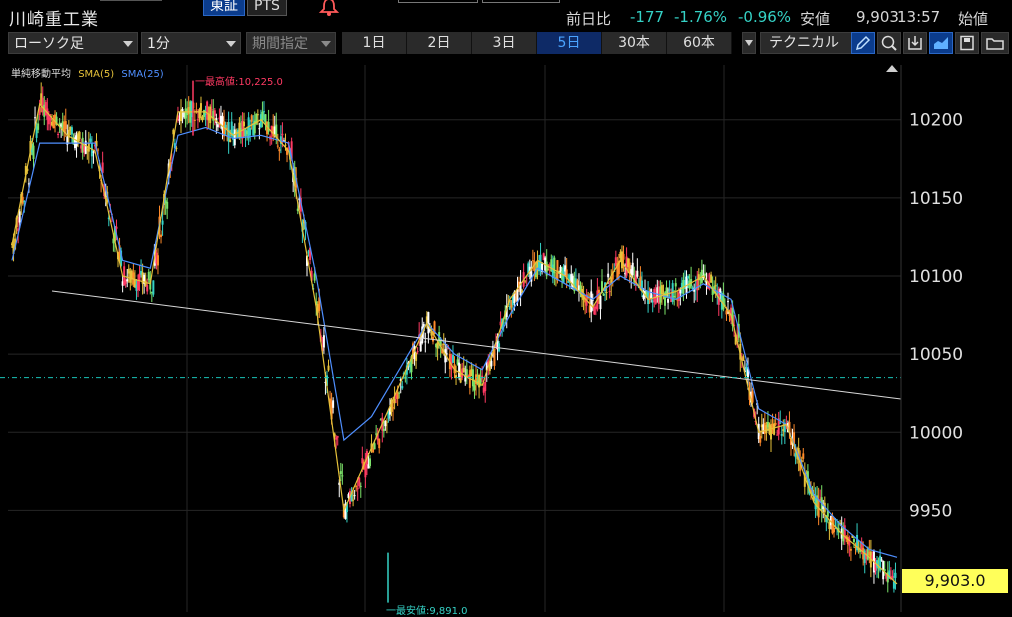  What do you see at coordinates (374, 43) in the screenshot?
I see `period-1d: 1日` at bounding box center [374, 43].